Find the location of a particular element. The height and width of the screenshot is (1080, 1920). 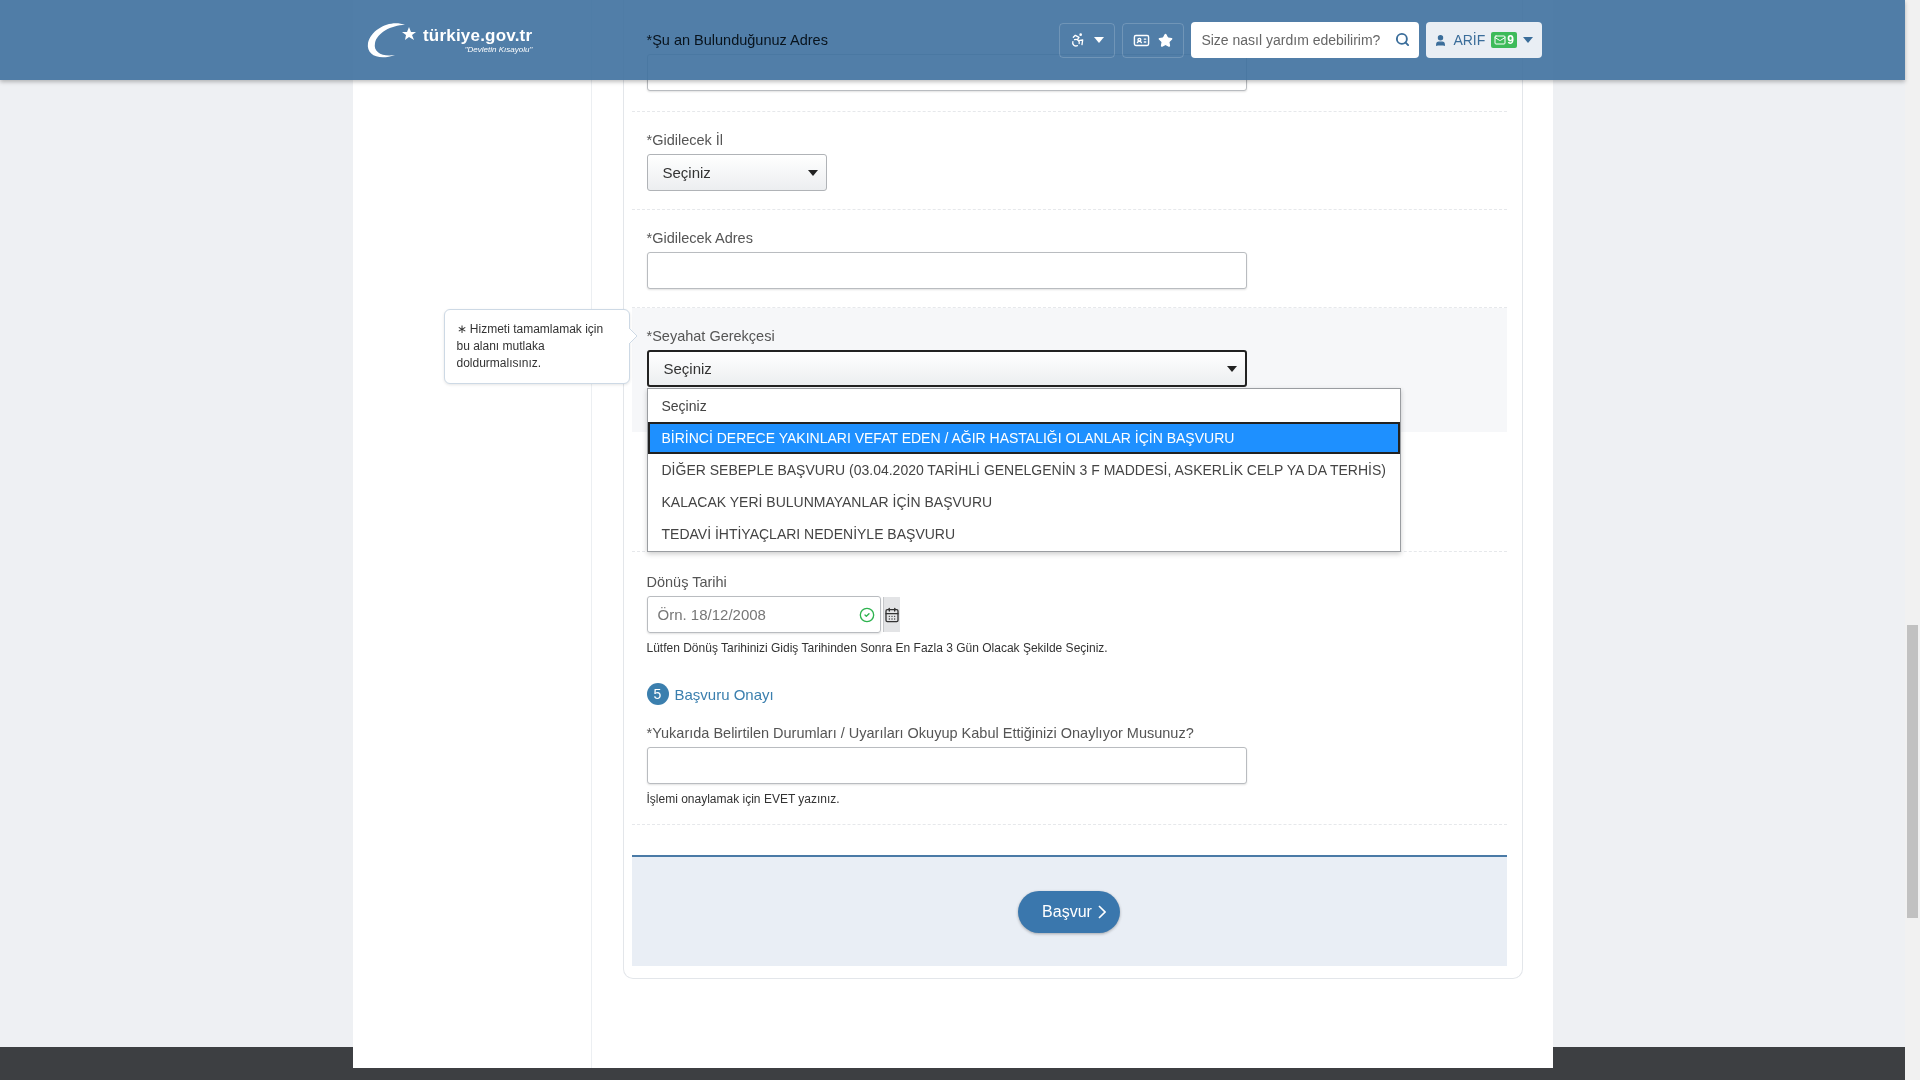

field-label: *Yukarıda Belirtilen Durumları / Uyarıları Okuyup Kabul Ettiğinizi Onaylıyor Musunuz? is located at coordinates (920, 733).